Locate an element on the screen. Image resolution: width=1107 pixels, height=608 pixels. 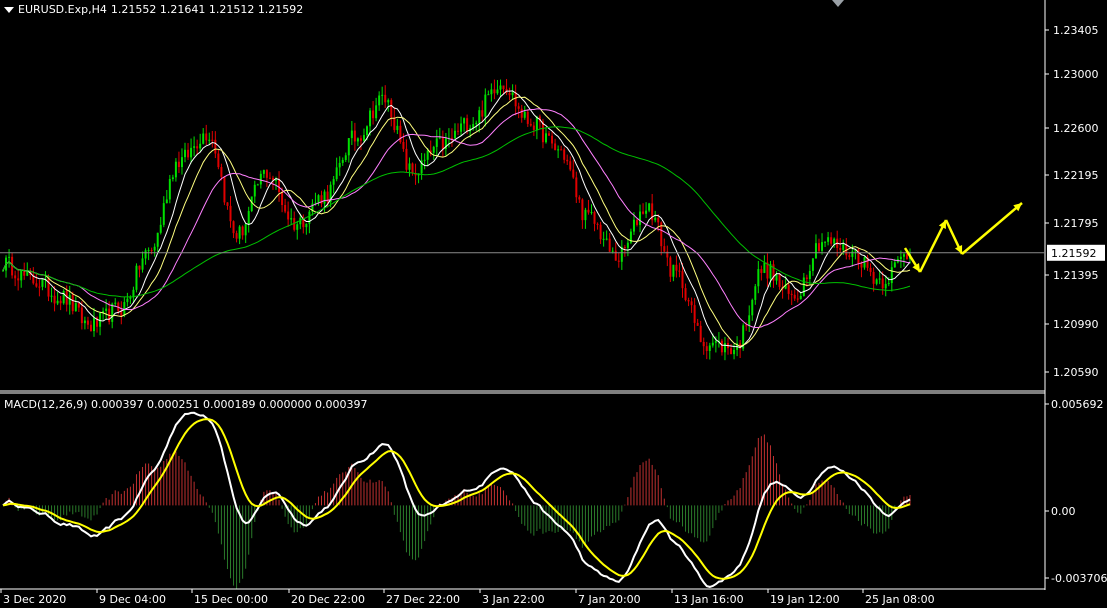
price-tick-label: 1.23405 is located at coordinates (1076, 30).